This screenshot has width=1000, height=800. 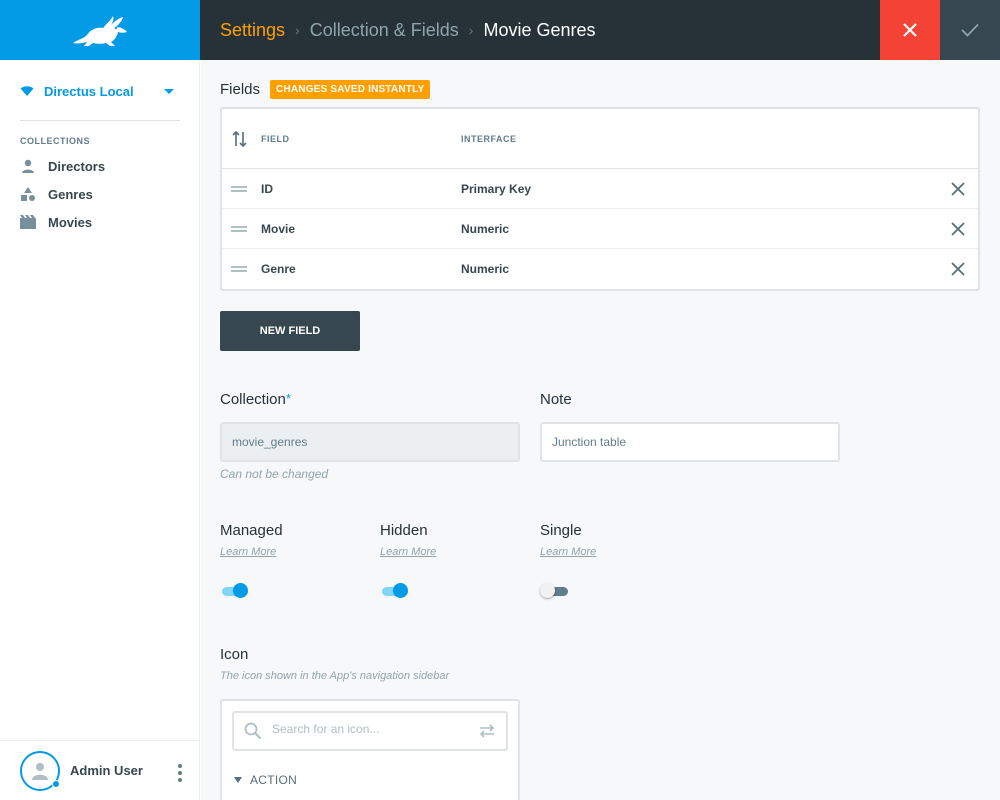 I want to click on close-button, so click(x=910, y=30).